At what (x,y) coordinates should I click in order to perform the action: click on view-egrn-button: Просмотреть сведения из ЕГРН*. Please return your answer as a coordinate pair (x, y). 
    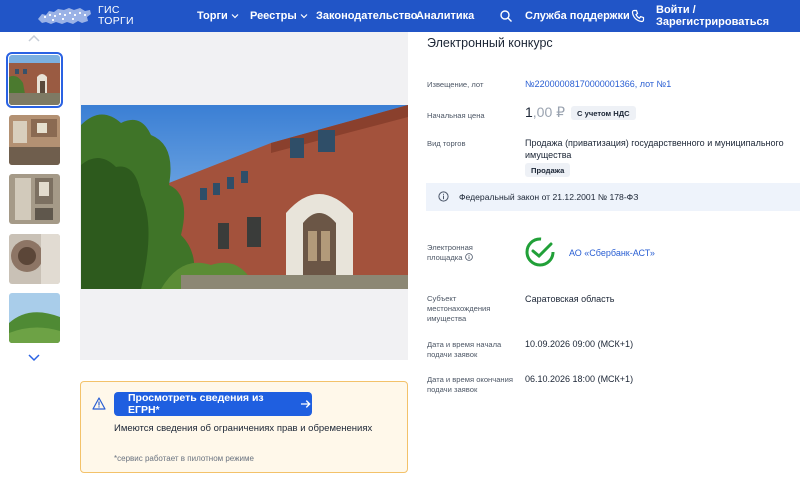
    Looking at the image, I should click on (213, 404).